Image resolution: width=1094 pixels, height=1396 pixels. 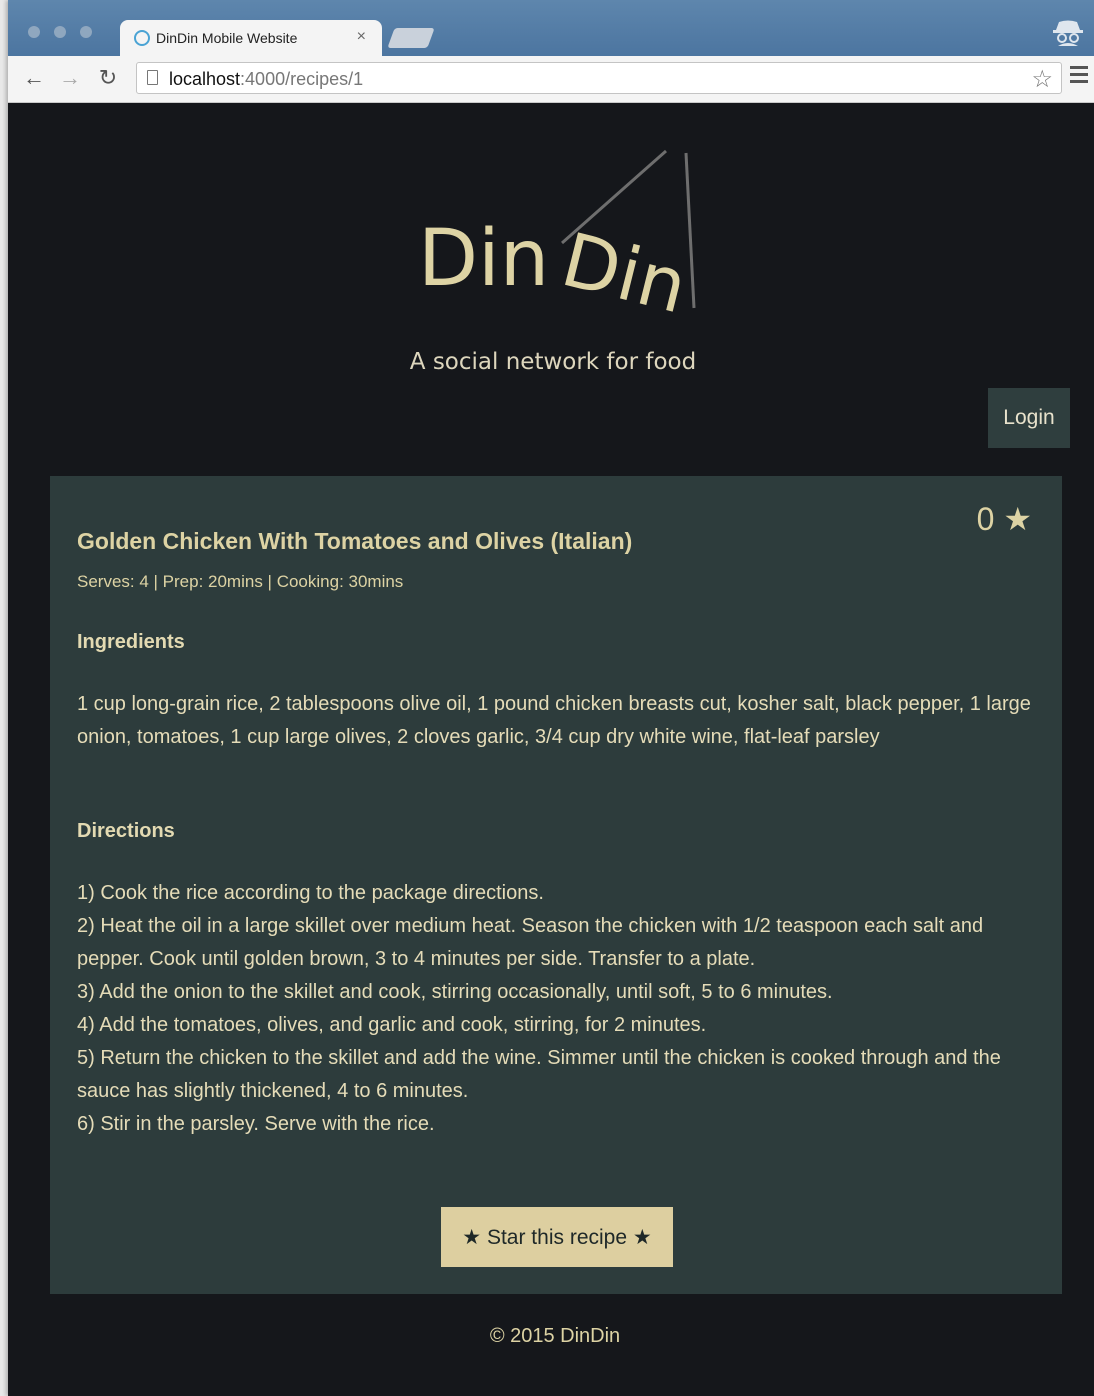 I want to click on directions-heading: Directions, so click(x=126, y=831).